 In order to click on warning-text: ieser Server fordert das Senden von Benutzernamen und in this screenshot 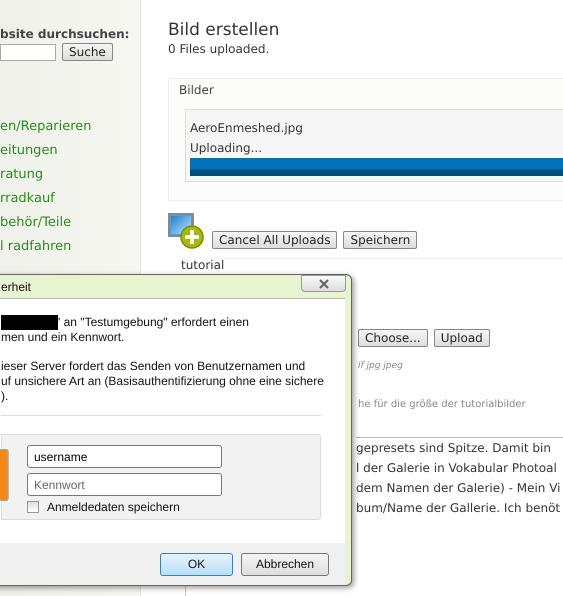, I will do `click(153, 366)`.